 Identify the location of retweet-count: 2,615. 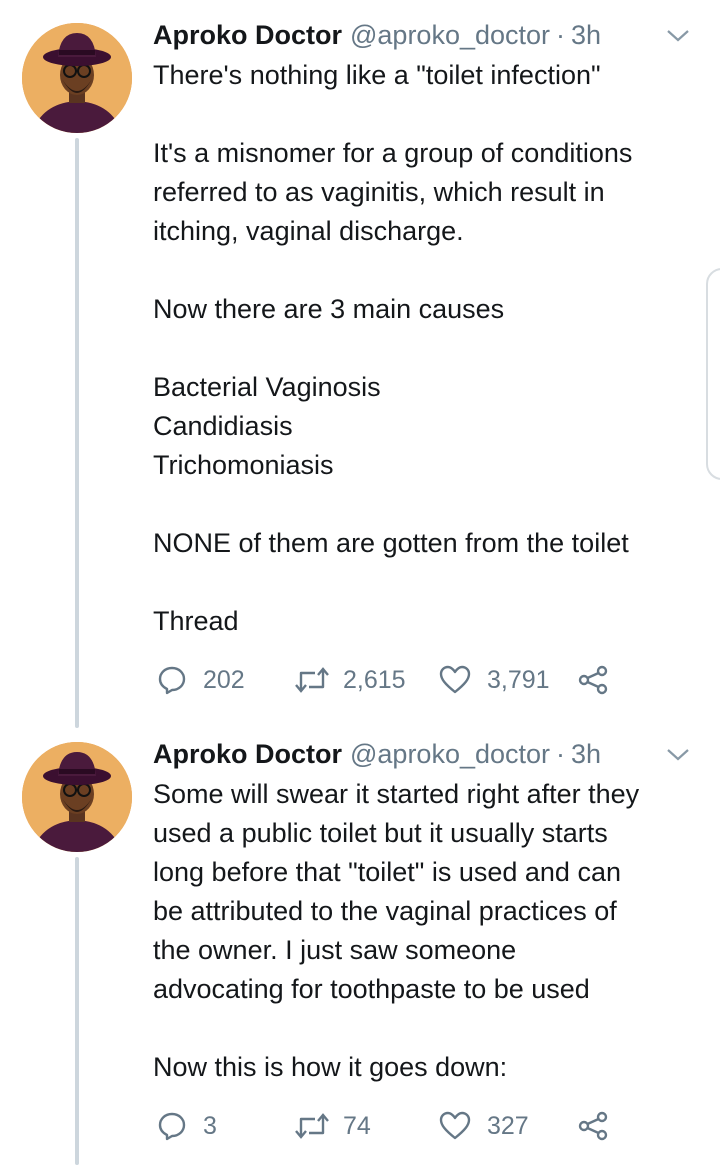
(374, 679).